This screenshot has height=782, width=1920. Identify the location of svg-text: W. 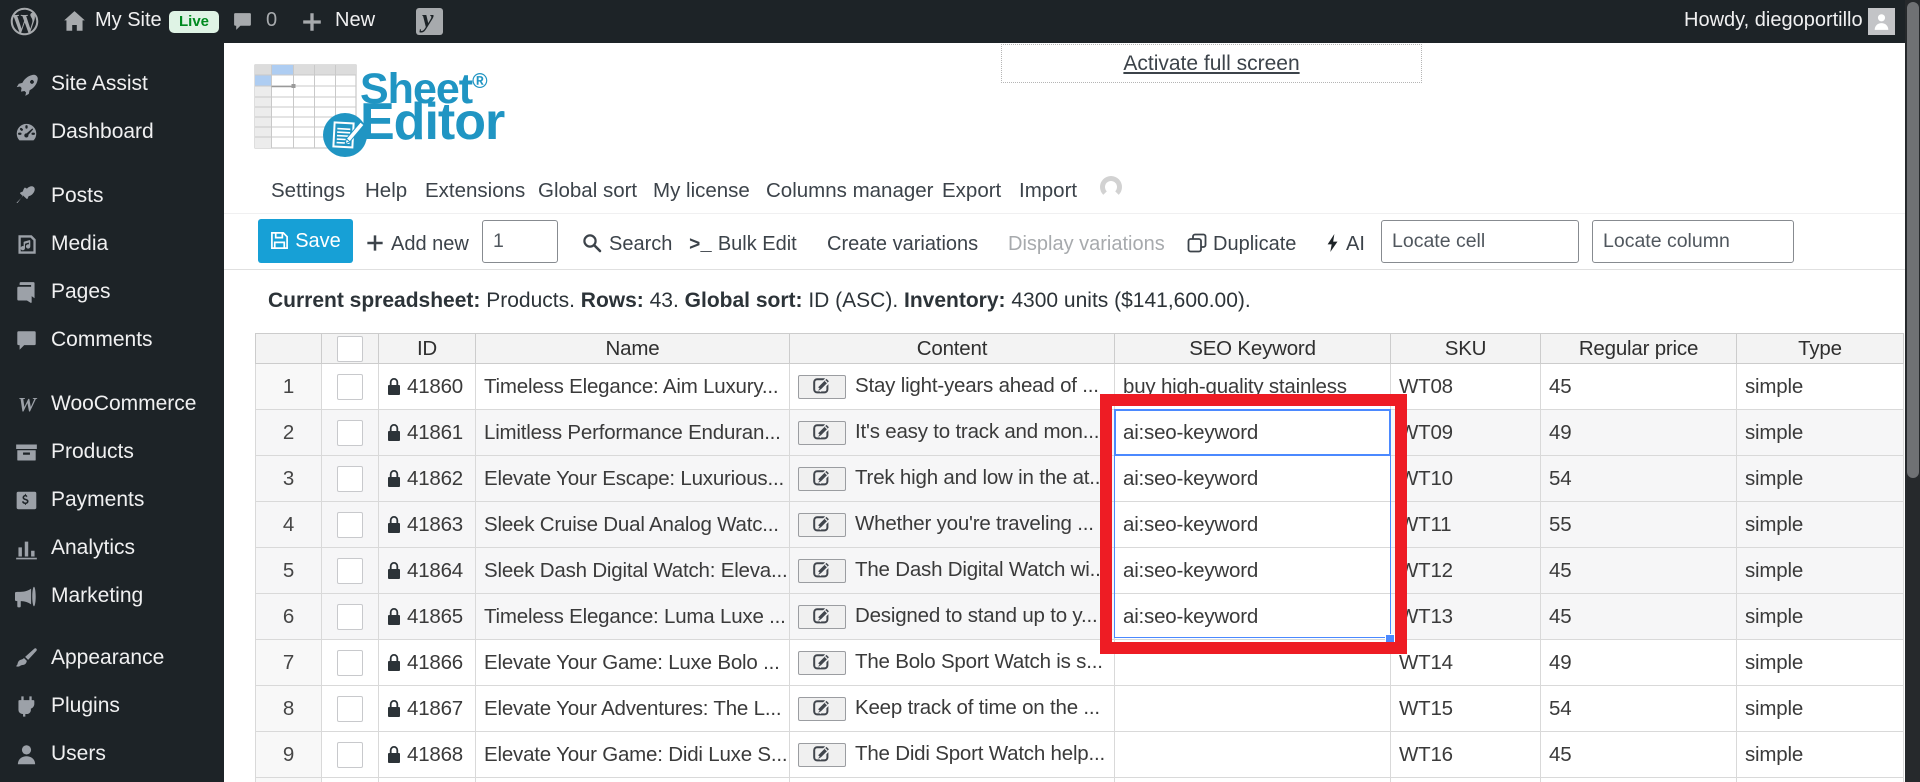
(28, 405).